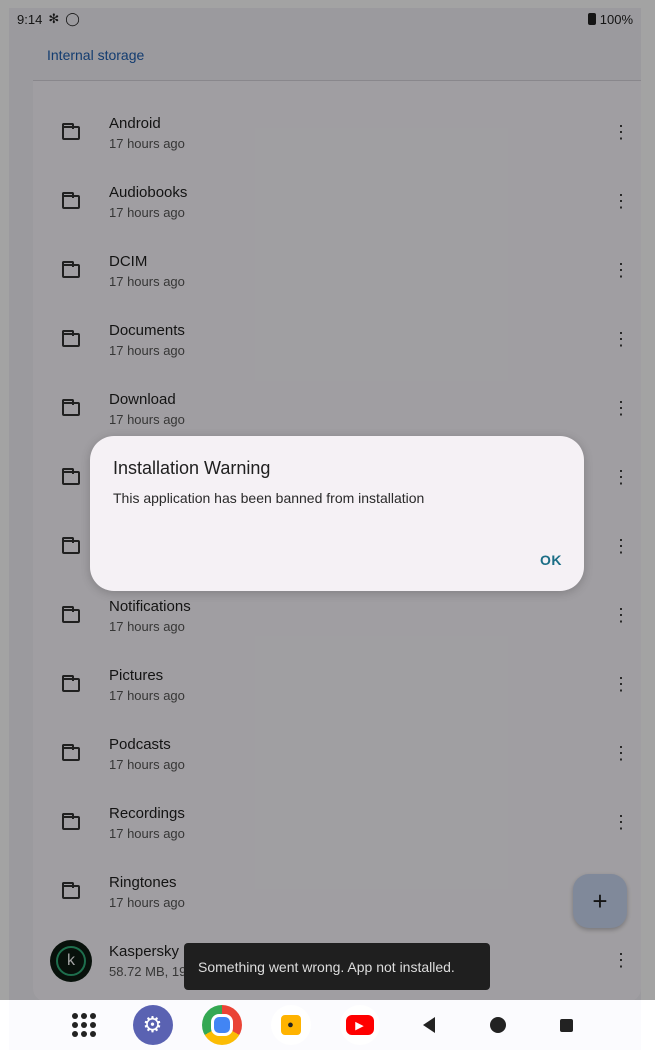  I want to click on gear-icon: ⚙, so click(152, 1024).